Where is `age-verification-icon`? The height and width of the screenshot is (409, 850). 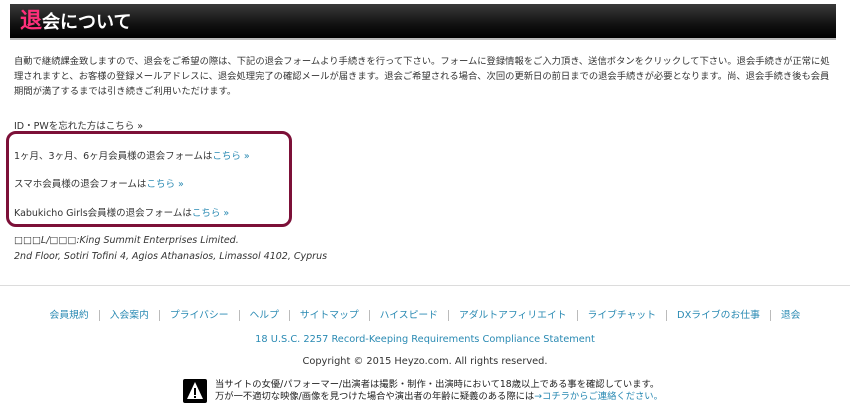
age-verification-icon is located at coordinates (195, 391).